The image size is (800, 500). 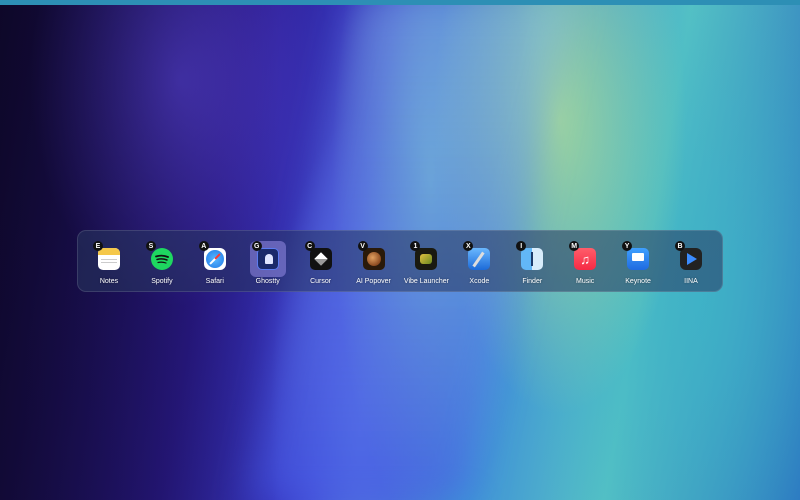 What do you see at coordinates (479, 259) in the screenshot?
I see `xcode-icon` at bounding box center [479, 259].